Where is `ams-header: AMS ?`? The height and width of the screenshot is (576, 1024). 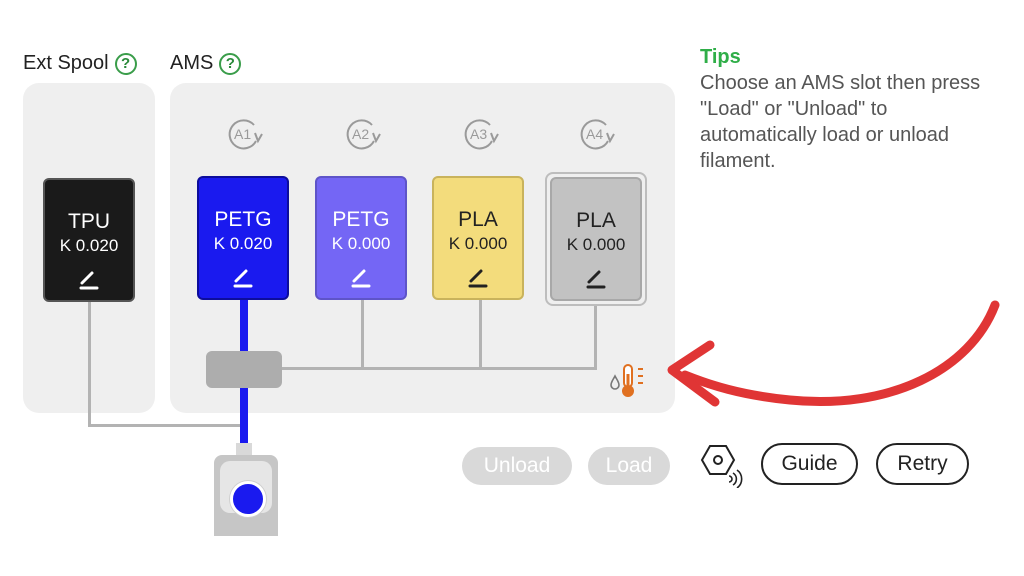
ams-header: AMS ? is located at coordinates (206, 63).